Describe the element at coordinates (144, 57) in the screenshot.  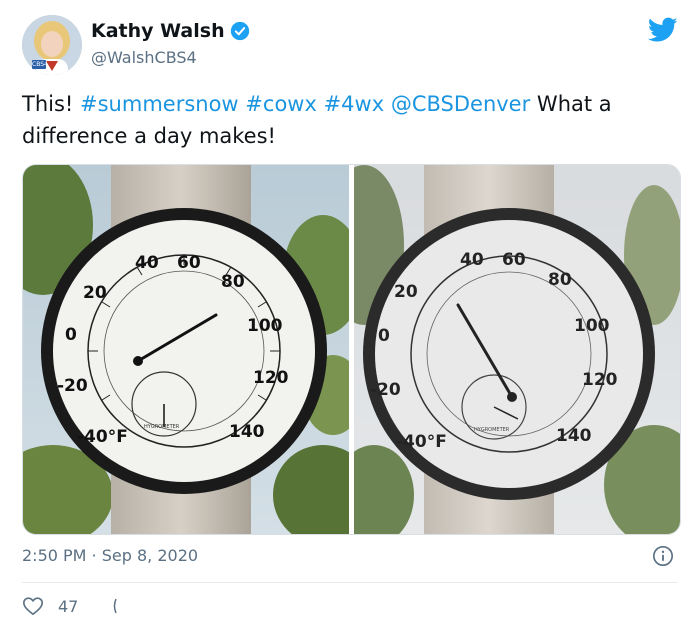
I see `author-handle: @WalshCBS4` at that location.